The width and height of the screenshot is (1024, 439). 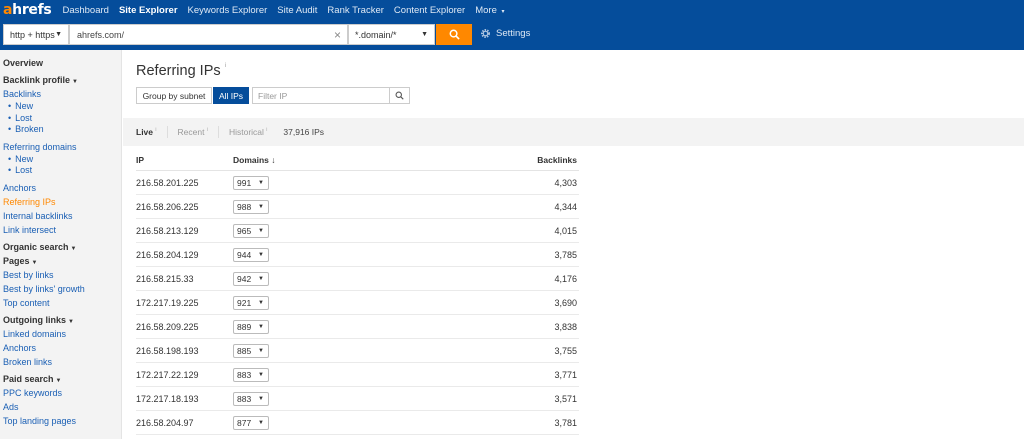 I want to click on sidebar-item-broken-links: Broken links, so click(x=62, y=362).